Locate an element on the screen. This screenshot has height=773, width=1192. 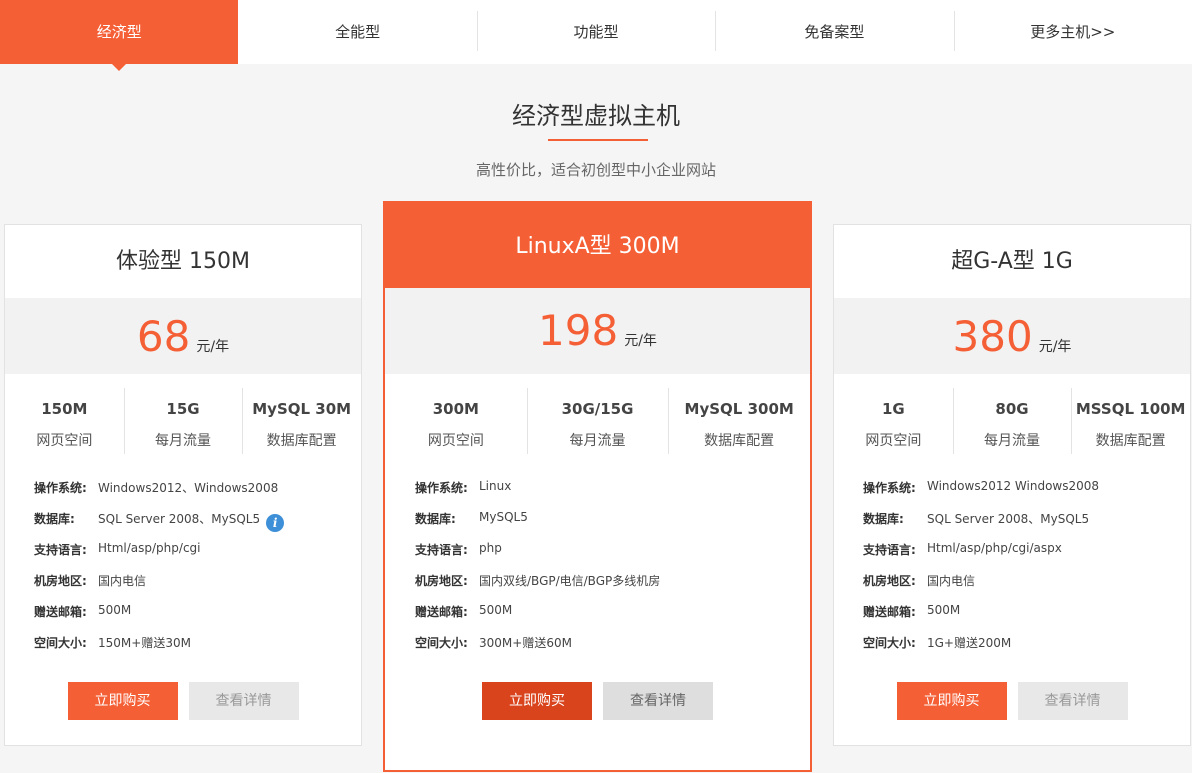
spec-database: MySQL 300M 数据库配置 is located at coordinates (739, 421).